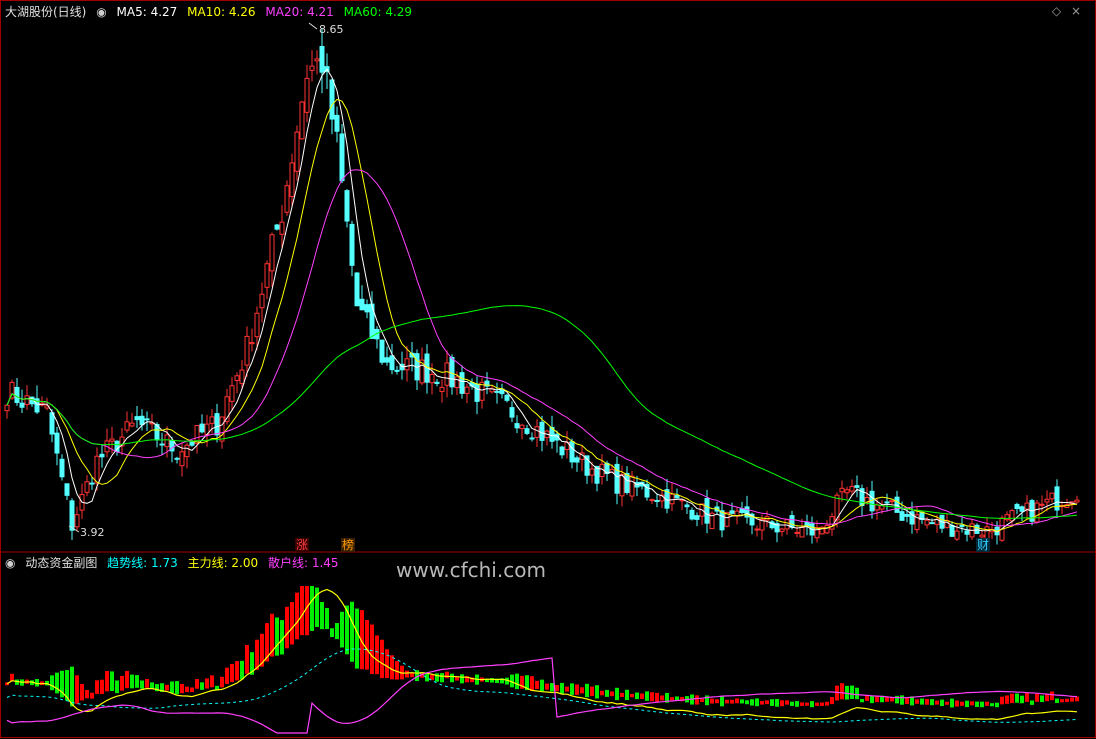  Describe the element at coordinates (313, 26) in the screenshot. I see `high-pointer` at that location.